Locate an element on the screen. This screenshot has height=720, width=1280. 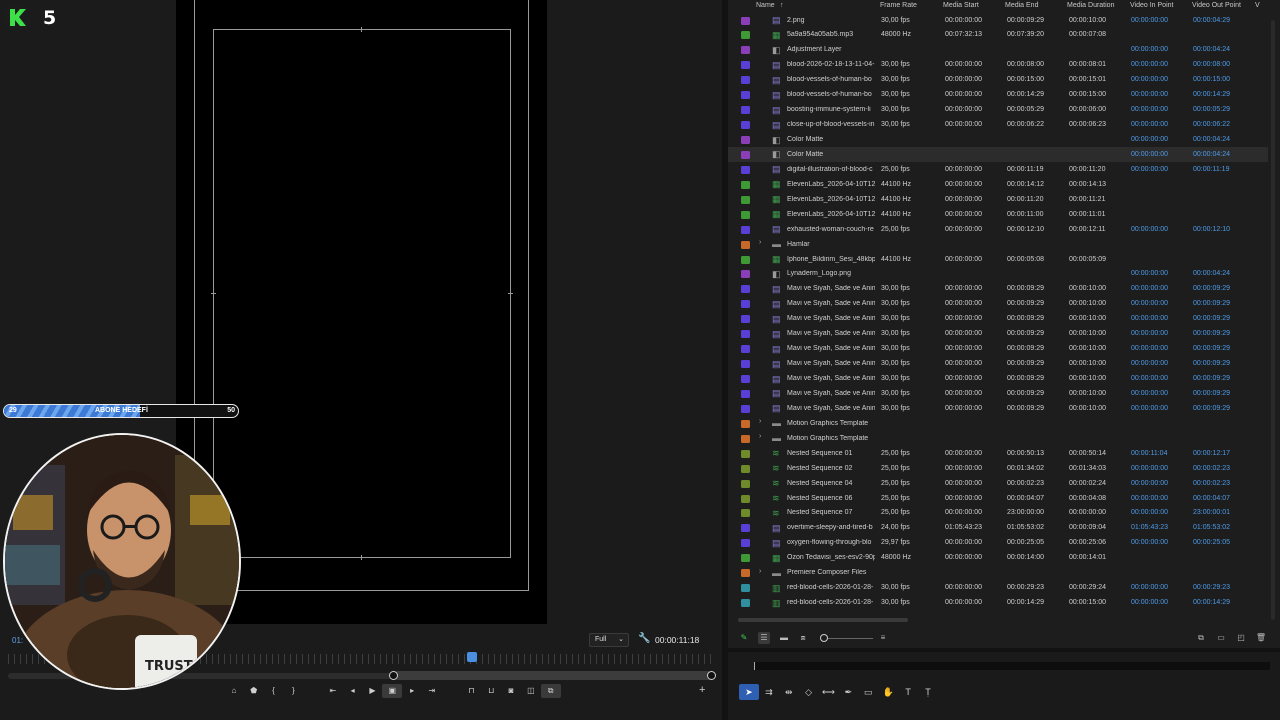
item-name: blood-2026-02-18-13-11-04- is located at coordinates (831, 64).